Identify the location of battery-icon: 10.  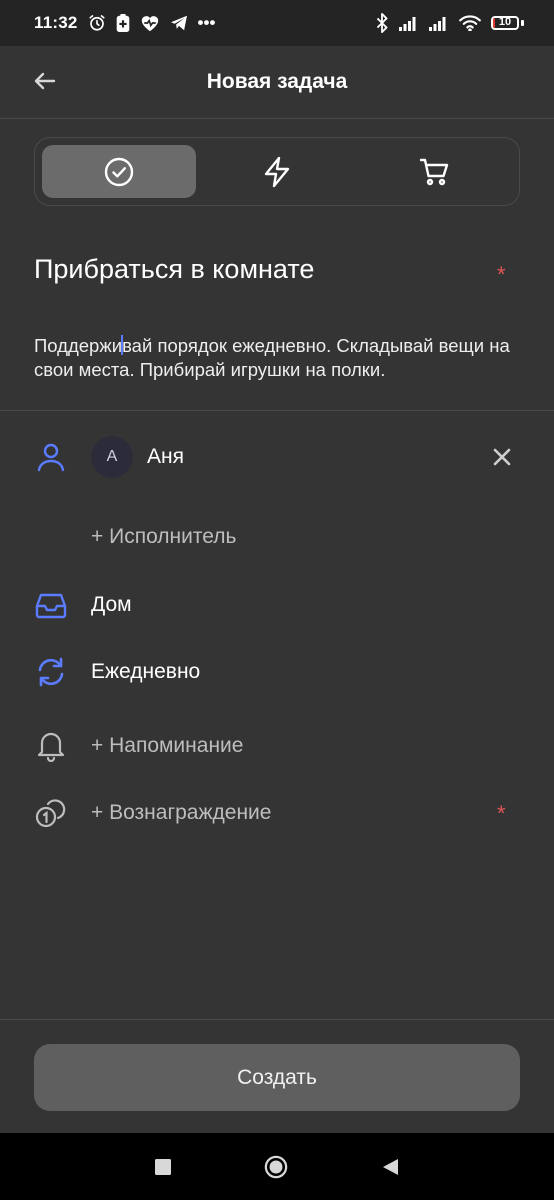
(507, 23).